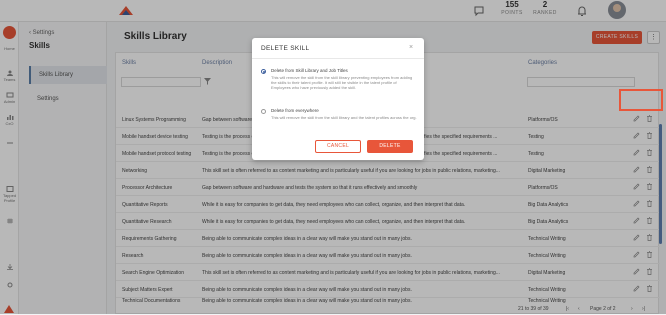 This screenshot has width=666, height=315. Describe the element at coordinates (641, 100) in the screenshot. I see `action-highlight-box` at that location.